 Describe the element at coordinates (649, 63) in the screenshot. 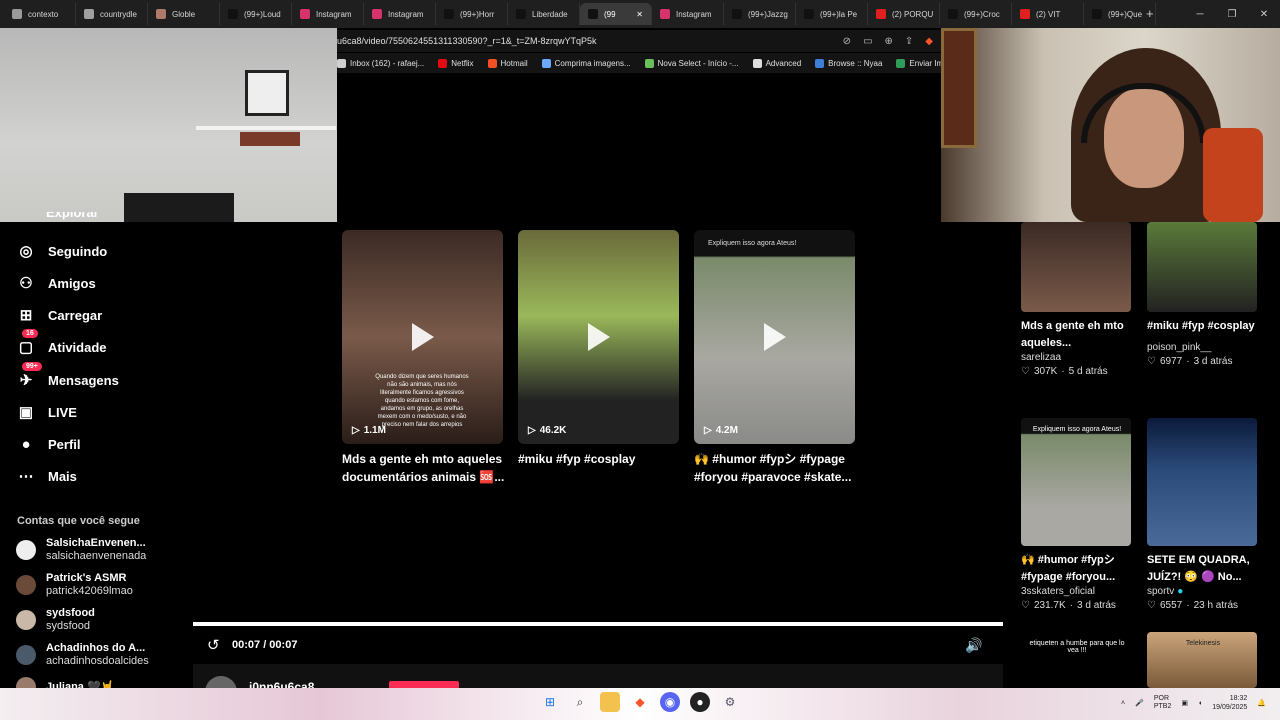

I see `bookmark-favicon-icon` at that location.